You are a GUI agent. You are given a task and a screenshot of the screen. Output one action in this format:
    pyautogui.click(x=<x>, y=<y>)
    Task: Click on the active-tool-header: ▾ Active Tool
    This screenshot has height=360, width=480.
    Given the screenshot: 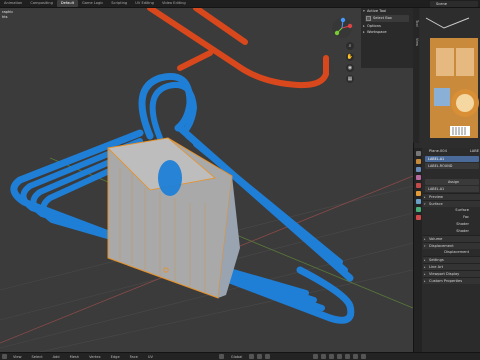 What is the action you would take?
    pyautogui.click(x=387, y=11)
    